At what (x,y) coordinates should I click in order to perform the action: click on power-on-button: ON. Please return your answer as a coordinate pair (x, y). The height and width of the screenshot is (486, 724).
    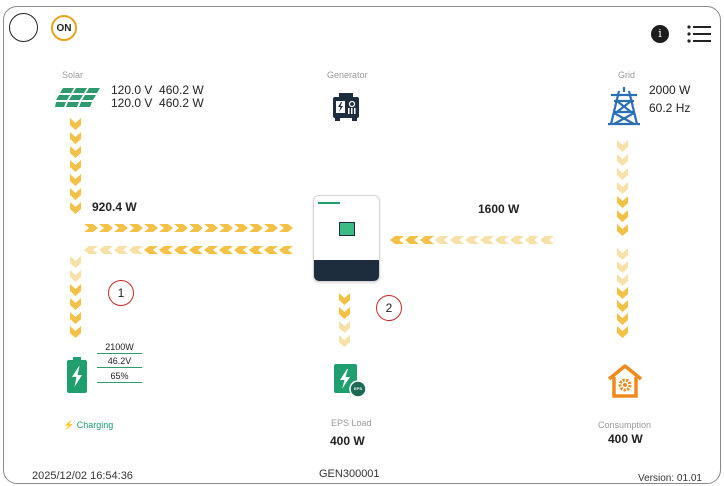
    Looking at the image, I should click on (64, 28).